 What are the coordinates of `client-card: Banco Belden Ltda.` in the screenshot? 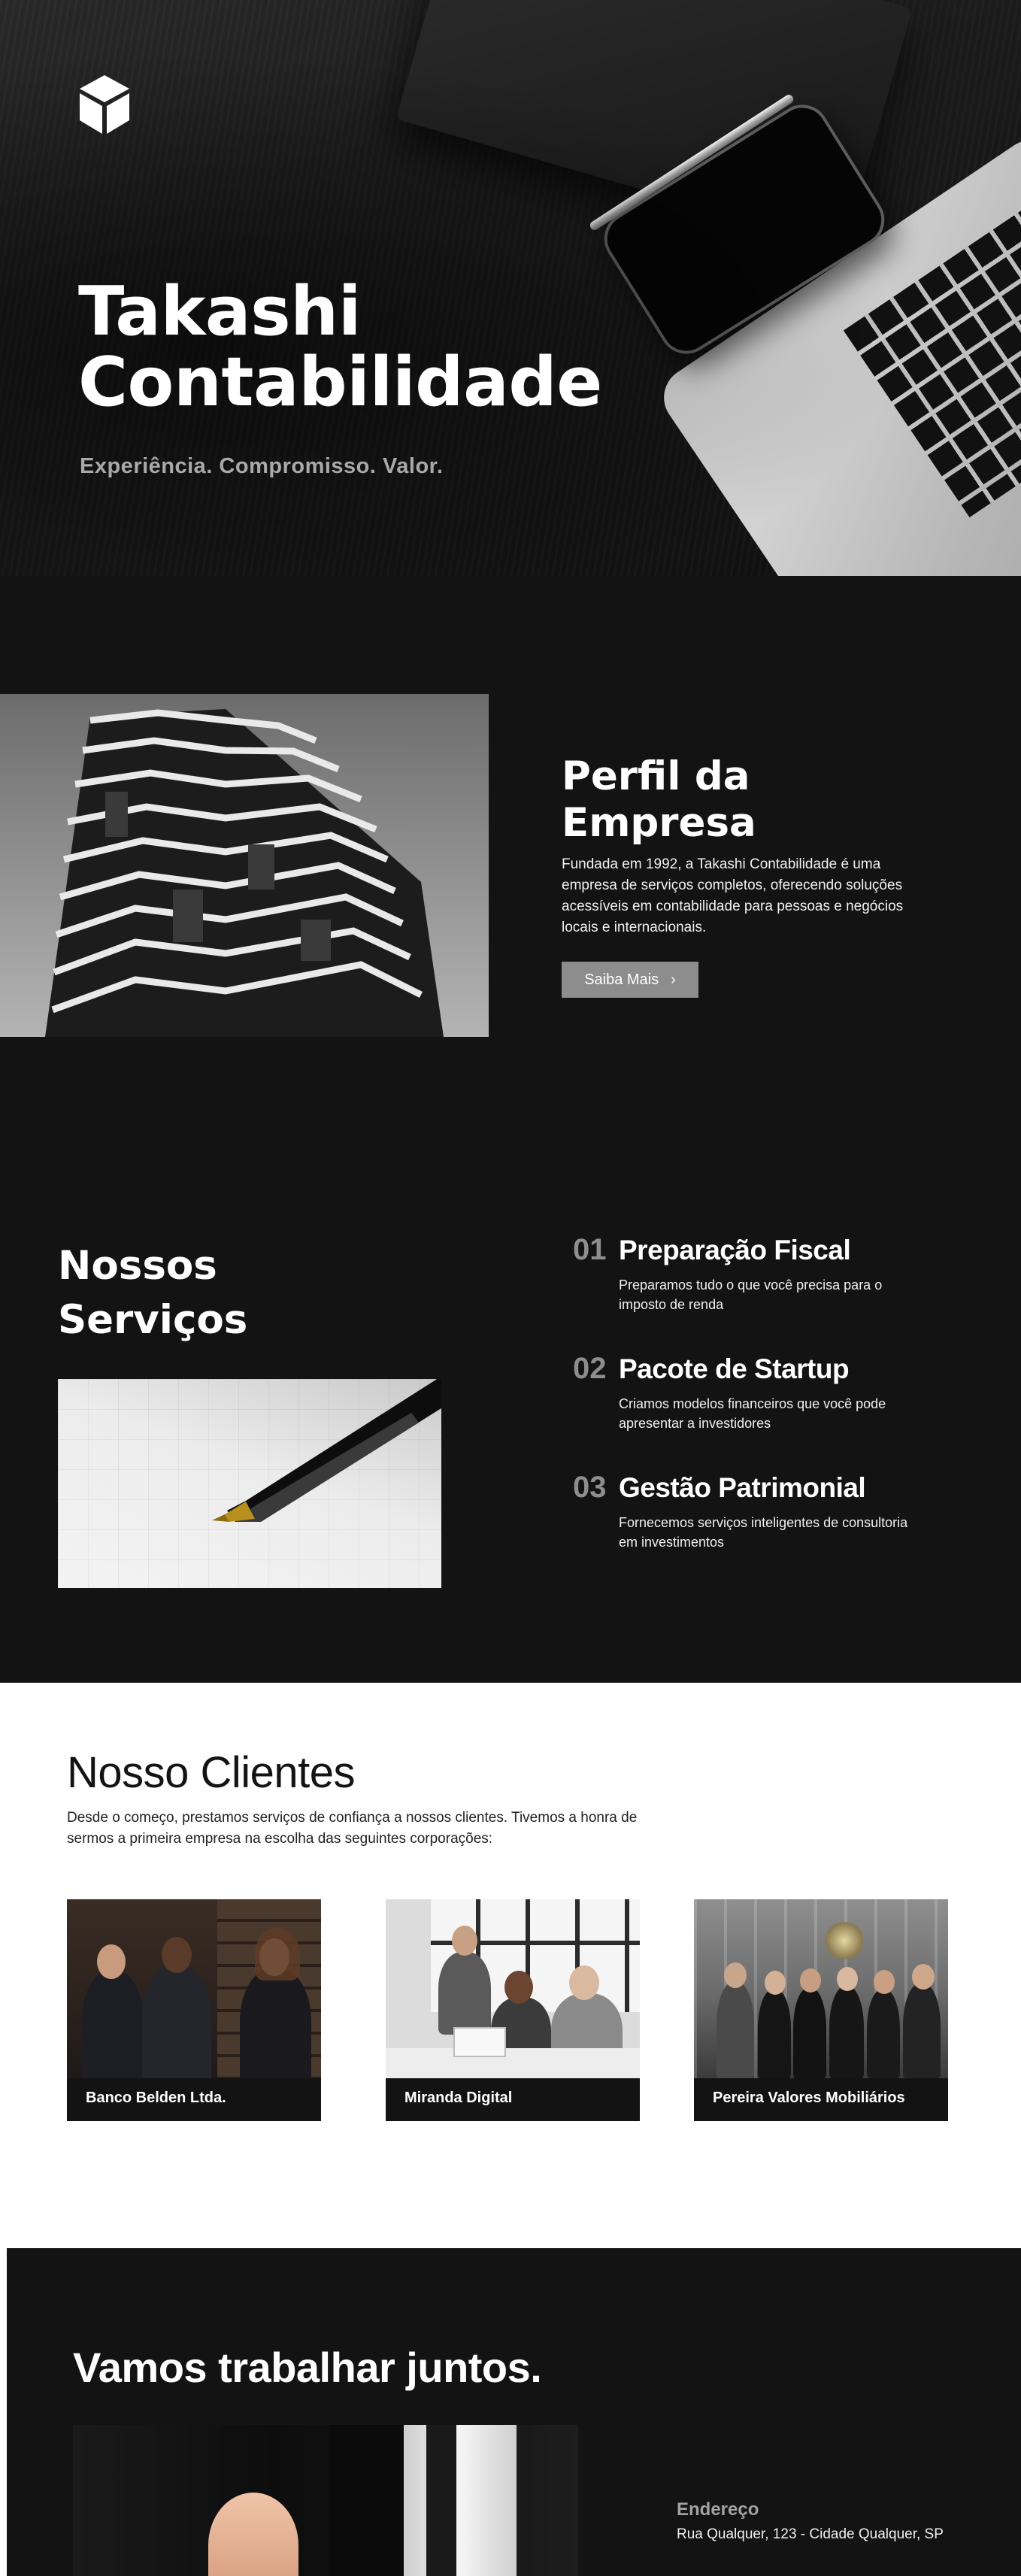 It's located at (194, 2010).